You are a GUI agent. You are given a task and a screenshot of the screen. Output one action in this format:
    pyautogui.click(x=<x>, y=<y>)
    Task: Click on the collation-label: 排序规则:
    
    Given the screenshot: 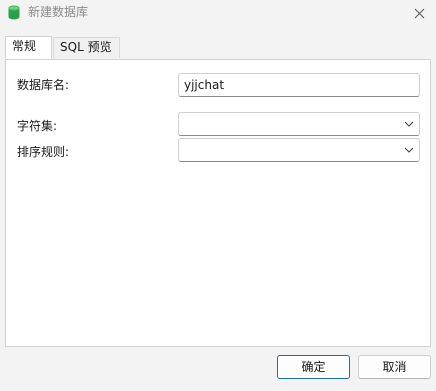 What is the action you would take?
    pyautogui.click(x=43, y=152)
    